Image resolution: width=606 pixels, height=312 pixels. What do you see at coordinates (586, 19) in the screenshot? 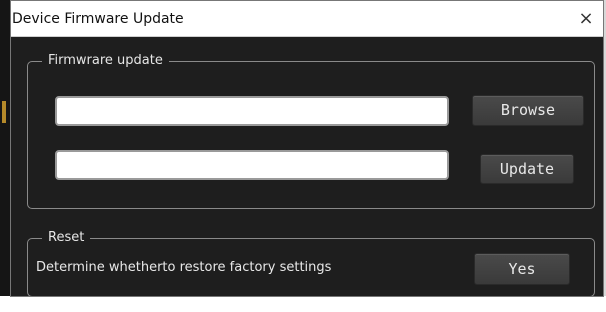
I see `close-icon: ×` at bounding box center [586, 19].